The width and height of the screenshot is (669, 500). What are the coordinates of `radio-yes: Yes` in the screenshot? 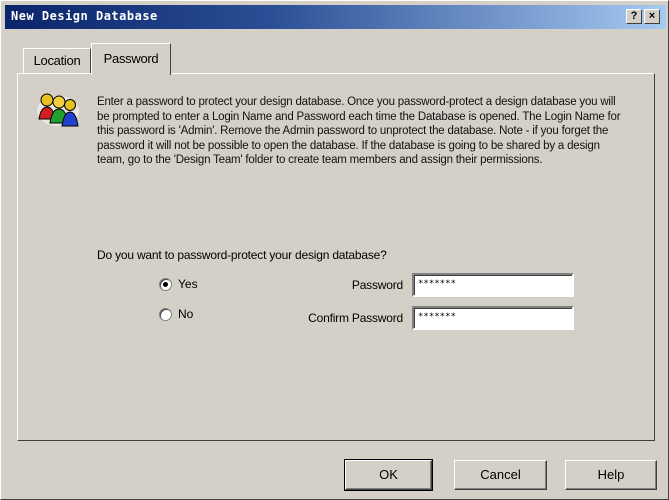 It's located at (178, 284).